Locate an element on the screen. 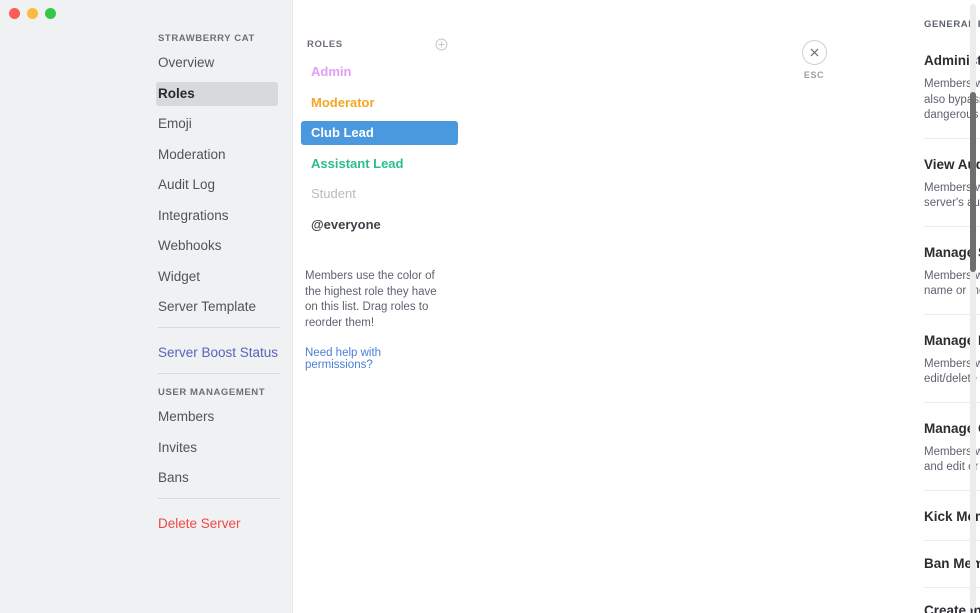 This screenshot has width=980, height=613. sidebar-item-bans: Bans is located at coordinates (217, 478).